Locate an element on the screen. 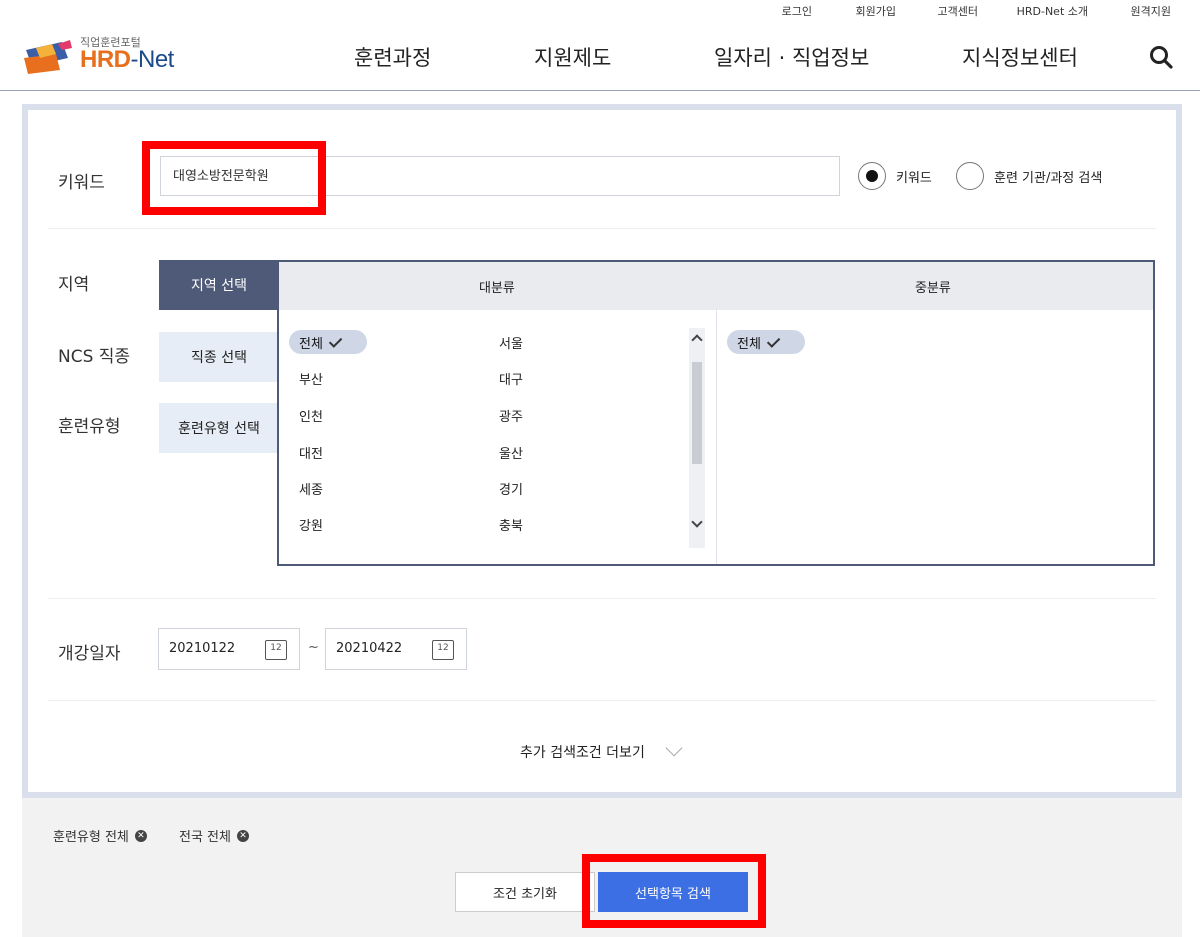 This screenshot has width=1200, height=937. main-nav: 훈련과정 지원제도 일자리 · 직업정보 지식정보센터 is located at coordinates (600, 57).